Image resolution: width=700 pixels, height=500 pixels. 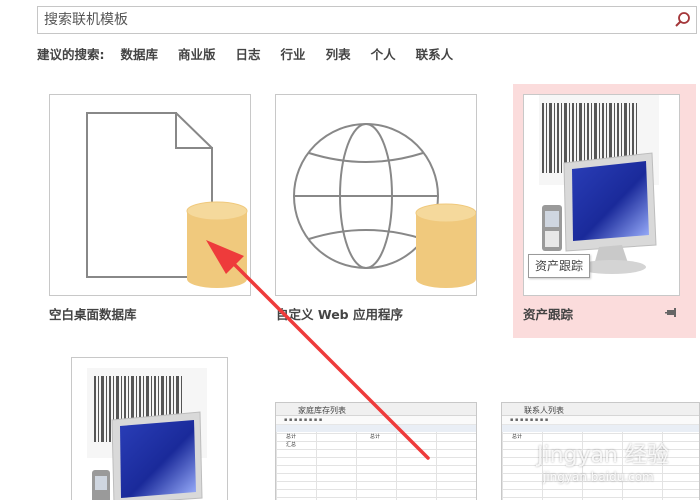 I want to click on template-search-box, so click(x=367, y=20).